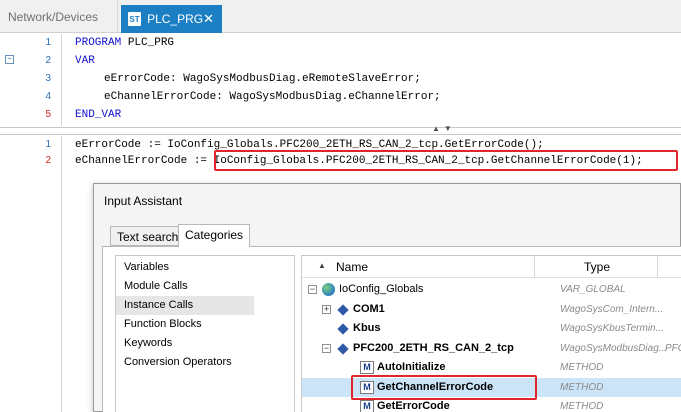 Image resolution: width=681 pixels, height=412 pixels. I want to click on tree-item-type: VAR_GLOBAL, so click(593, 289).